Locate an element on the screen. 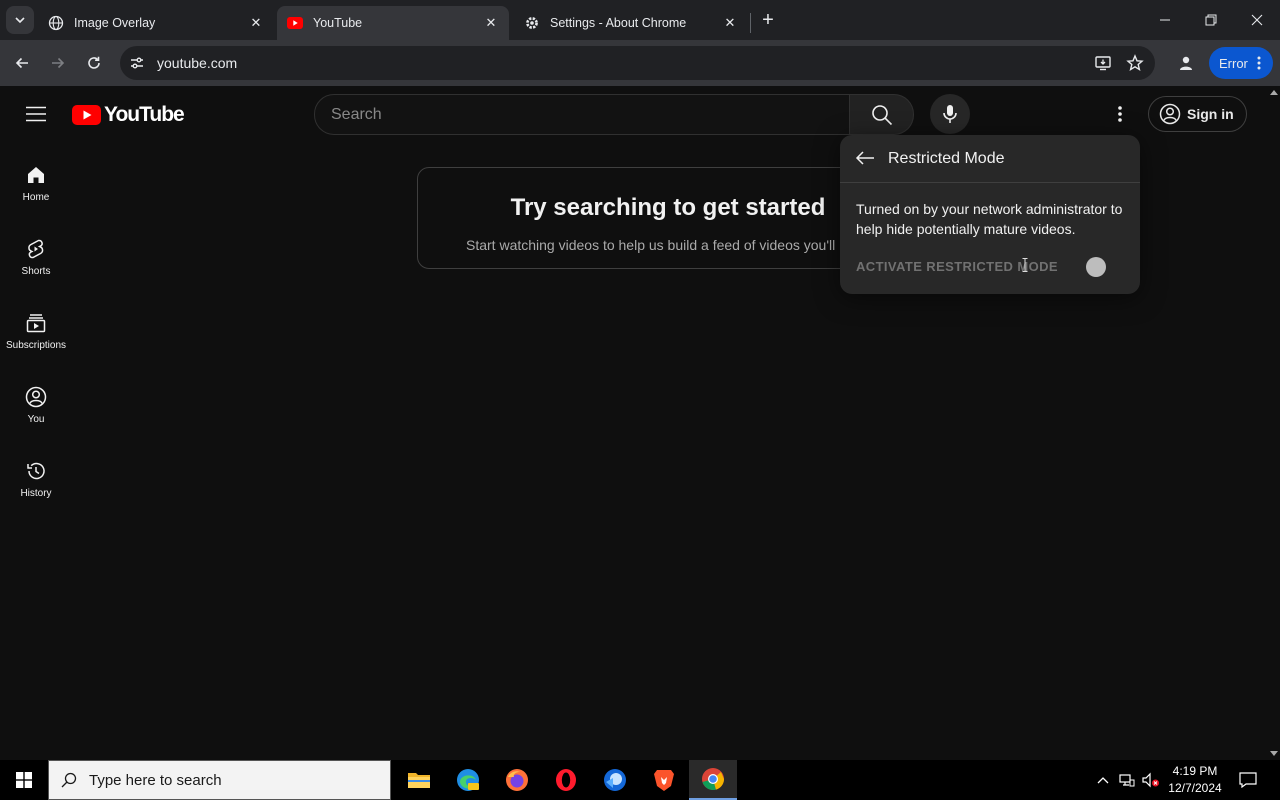 The height and width of the screenshot is (800, 1280). brave-app is located at coordinates (664, 780).